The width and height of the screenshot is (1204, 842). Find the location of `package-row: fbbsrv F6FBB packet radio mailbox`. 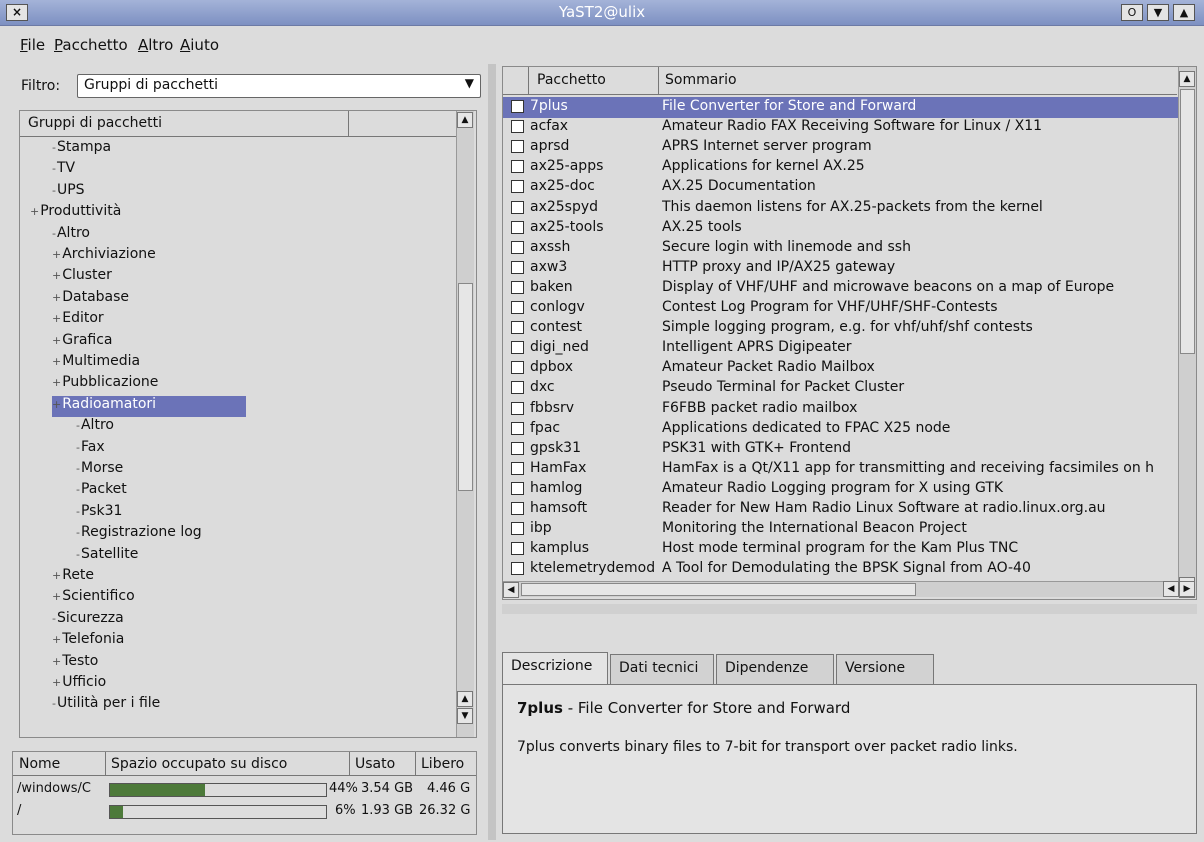

package-row: fbbsrv F6FBB packet radio mailbox is located at coordinates (841, 409).